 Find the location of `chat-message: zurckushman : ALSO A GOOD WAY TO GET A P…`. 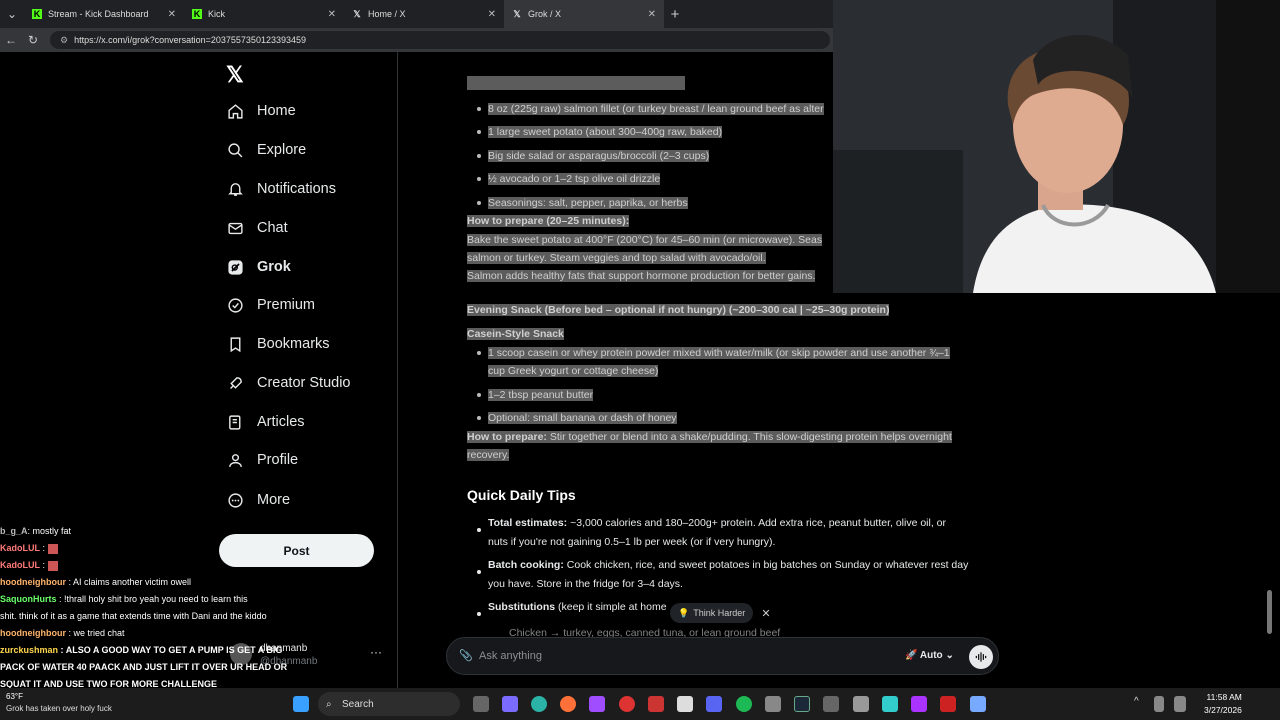

chat-message: zurckushman : ALSO A GOOD WAY TO GET A P… is located at coordinates (141, 650).